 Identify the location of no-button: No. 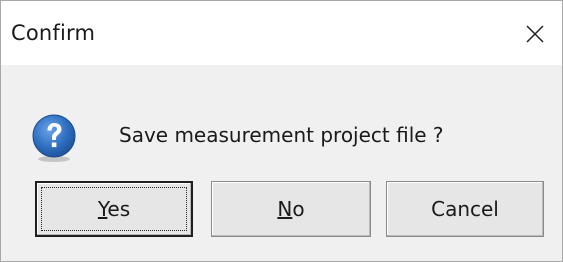
(291, 209).